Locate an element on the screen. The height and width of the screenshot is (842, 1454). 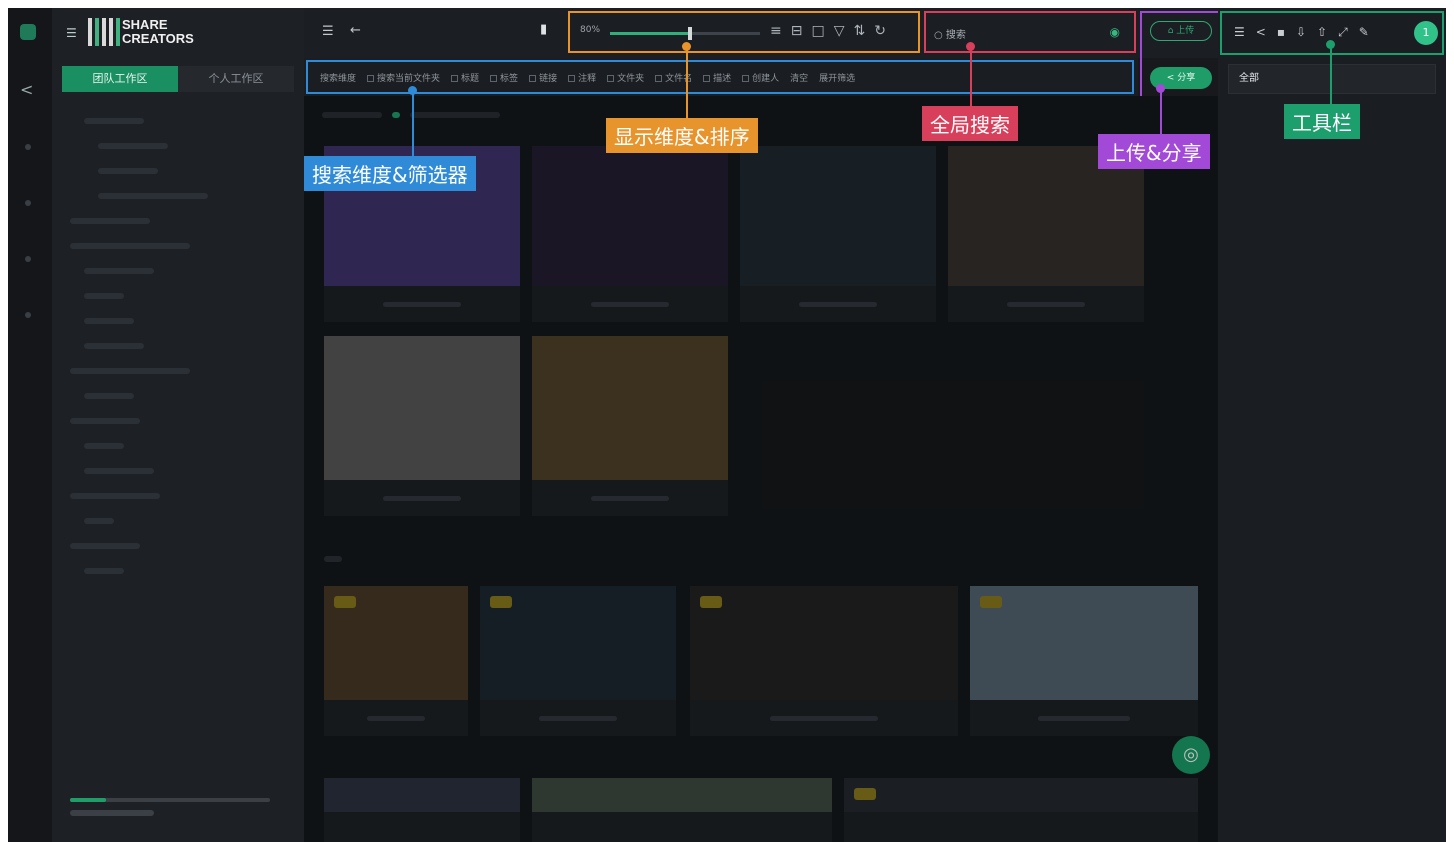
filter-label: 搜索维度 is located at coordinates (338, 78).